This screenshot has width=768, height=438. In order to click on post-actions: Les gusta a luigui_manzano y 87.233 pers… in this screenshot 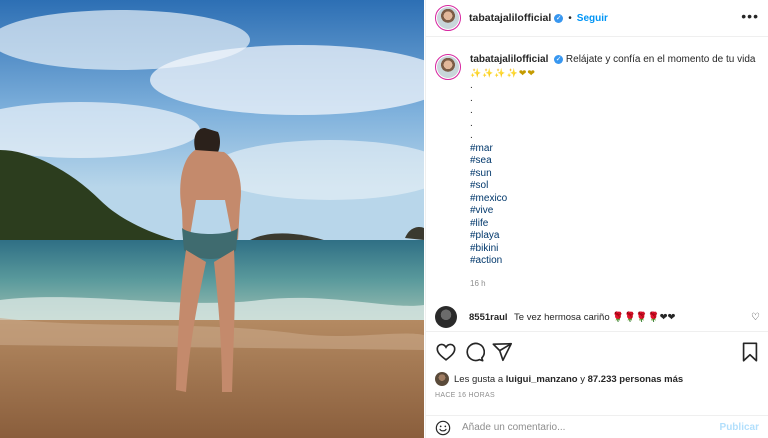, I will do `click(597, 384)`.